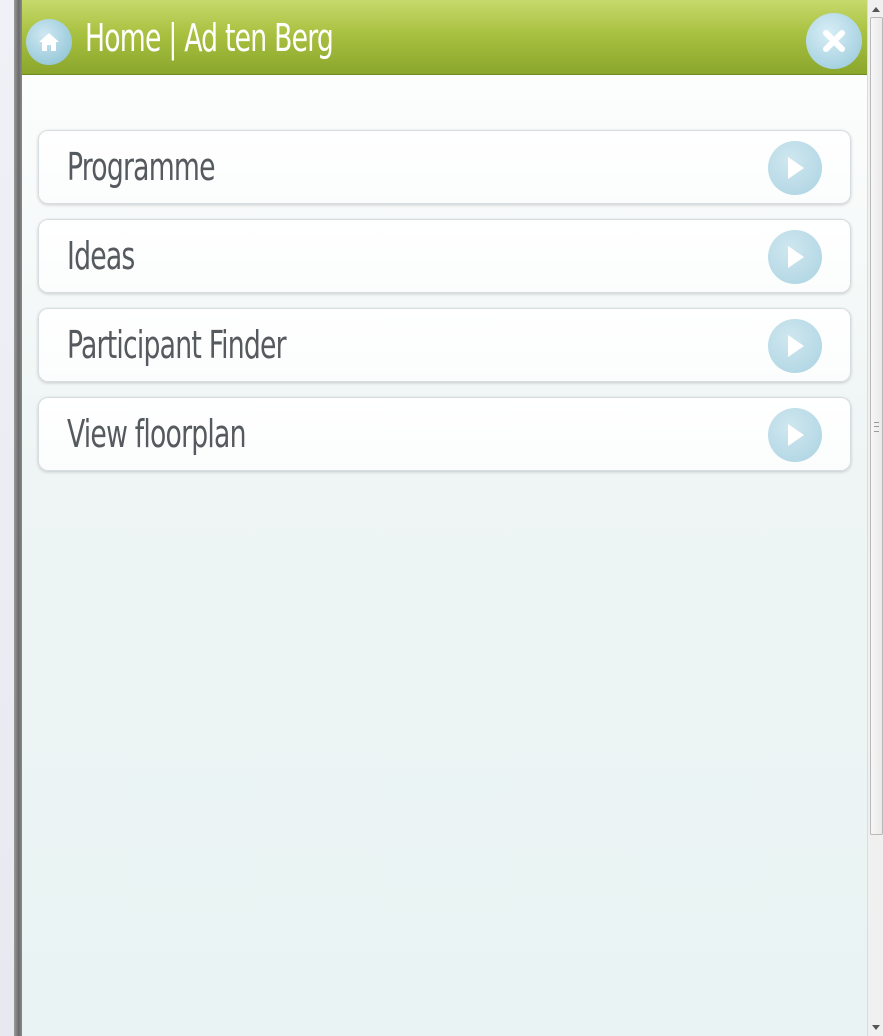  I want to click on scroll-down-button, so click(875, 1027).